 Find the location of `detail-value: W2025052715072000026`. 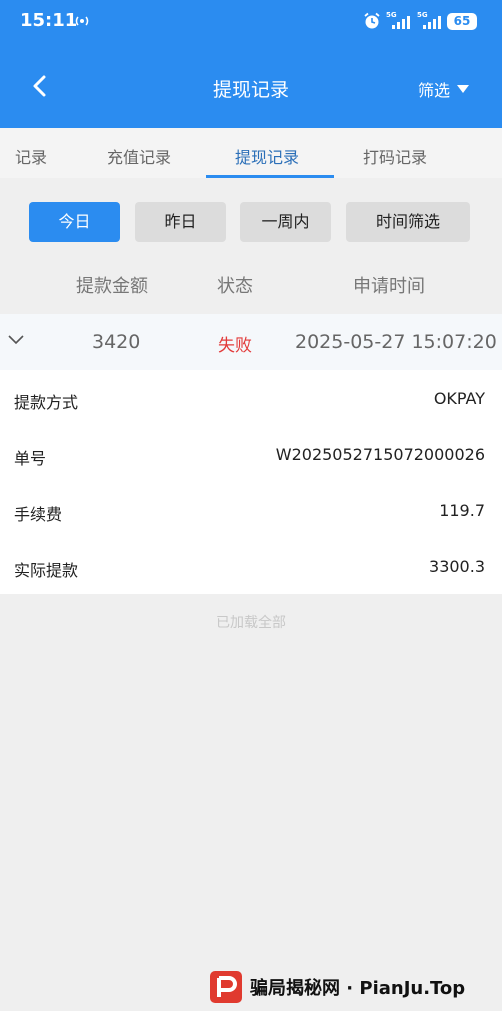

detail-value: W2025052715072000026 is located at coordinates (380, 454).